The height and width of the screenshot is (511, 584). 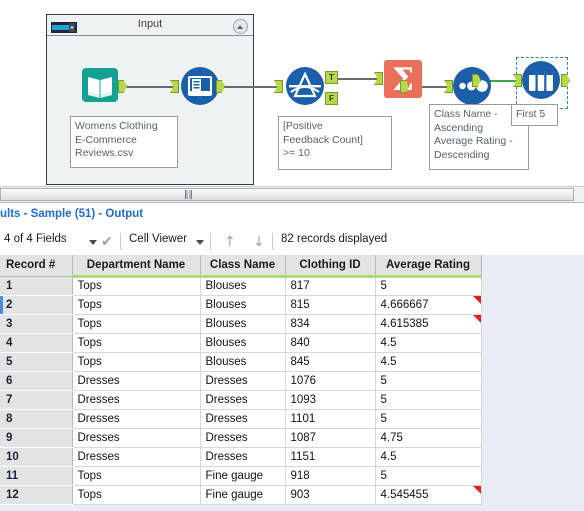 What do you see at coordinates (36, 324) in the screenshot?
I see `cell-record: 3` at bounding box center [36, 324].